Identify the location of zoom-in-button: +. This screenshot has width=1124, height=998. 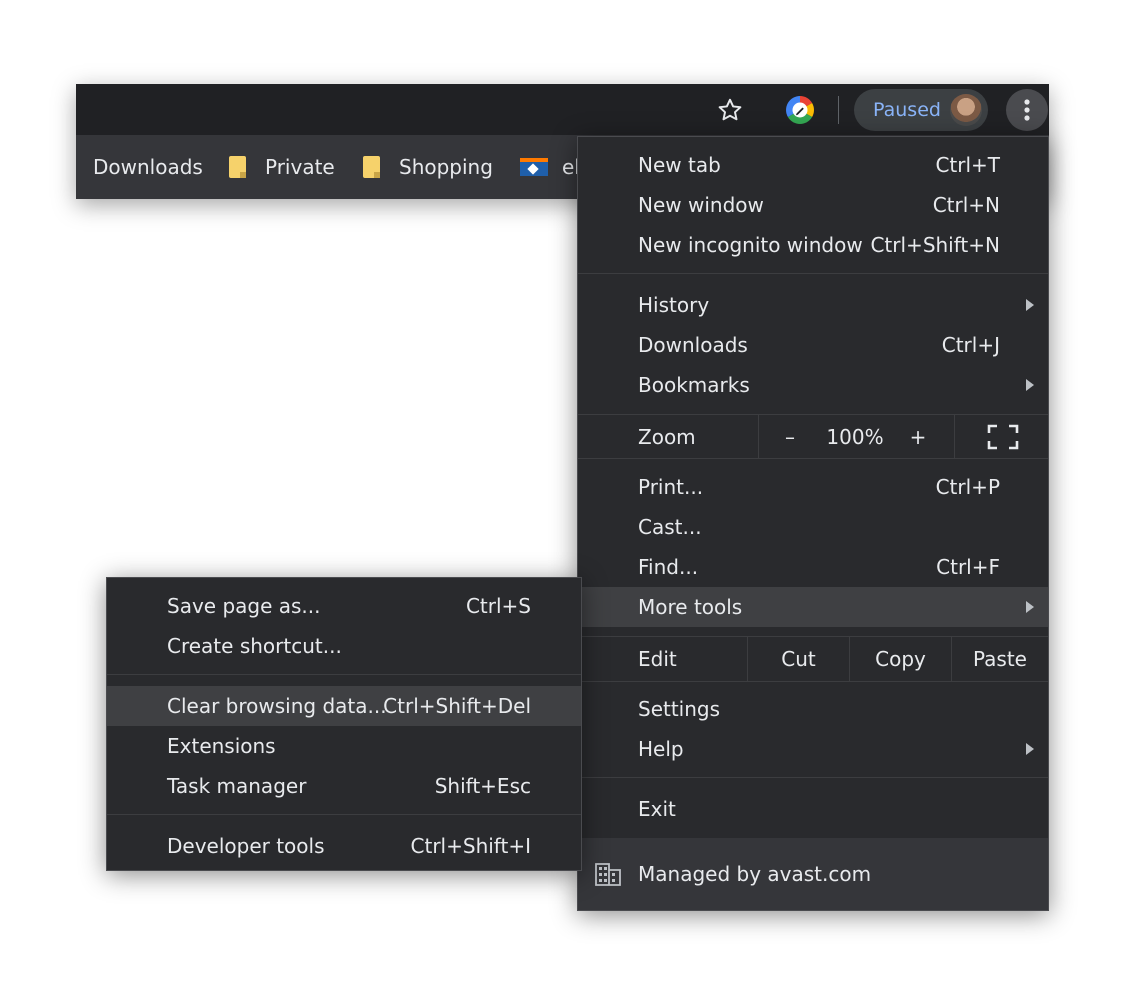
(918, 436).